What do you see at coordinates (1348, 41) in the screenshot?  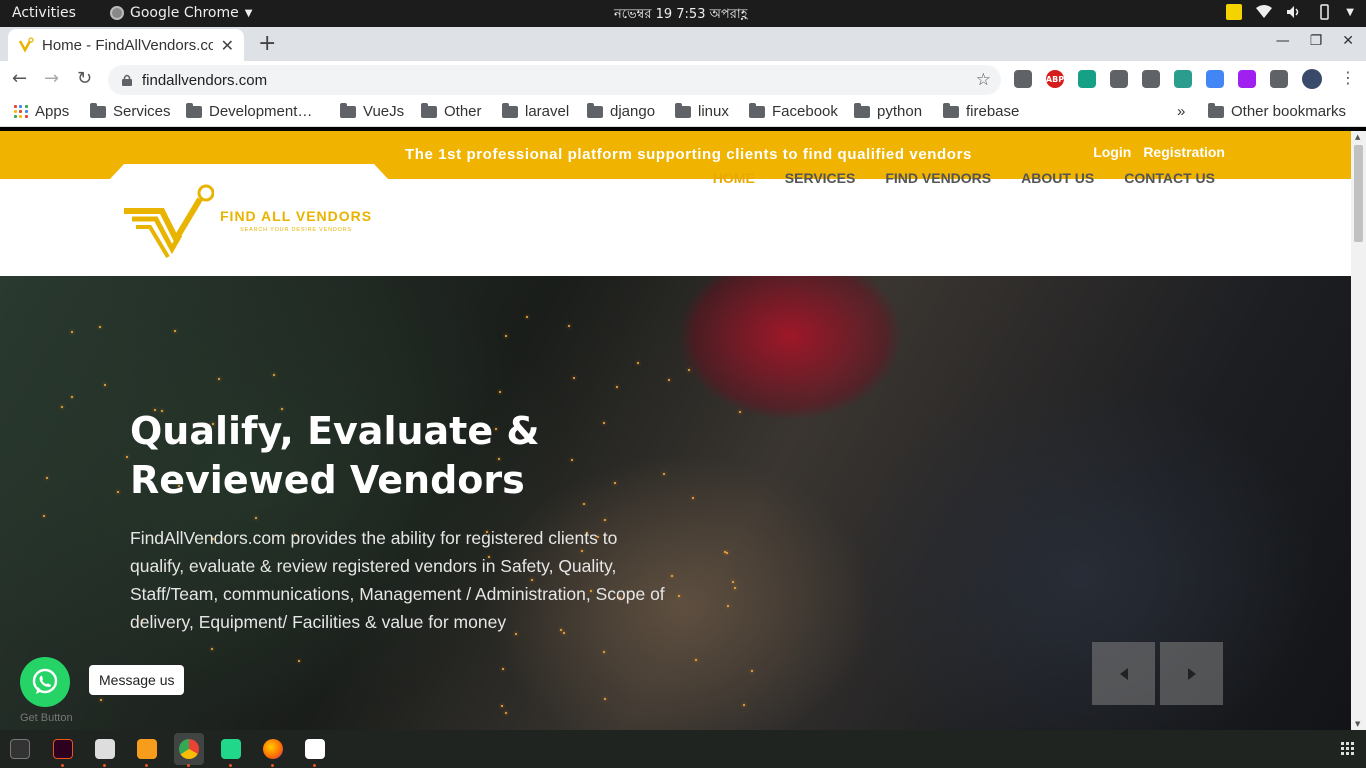 I see `window-close-icon: ✕` at bounding box center [1348, 41].